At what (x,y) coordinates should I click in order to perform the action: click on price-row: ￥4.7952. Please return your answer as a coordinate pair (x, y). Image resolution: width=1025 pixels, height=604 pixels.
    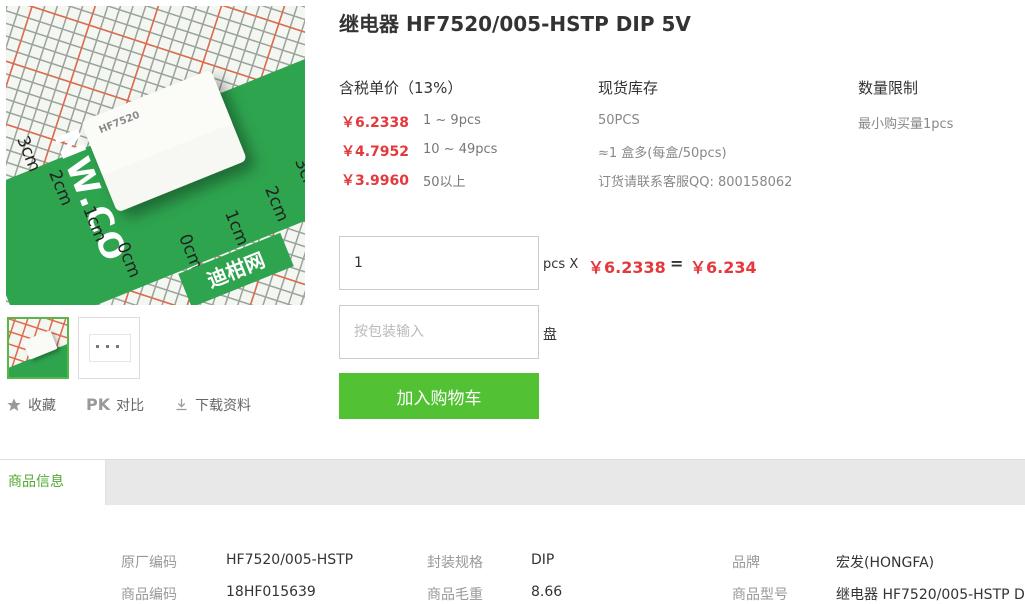
    Looking at the image, I should click on (375, 151).